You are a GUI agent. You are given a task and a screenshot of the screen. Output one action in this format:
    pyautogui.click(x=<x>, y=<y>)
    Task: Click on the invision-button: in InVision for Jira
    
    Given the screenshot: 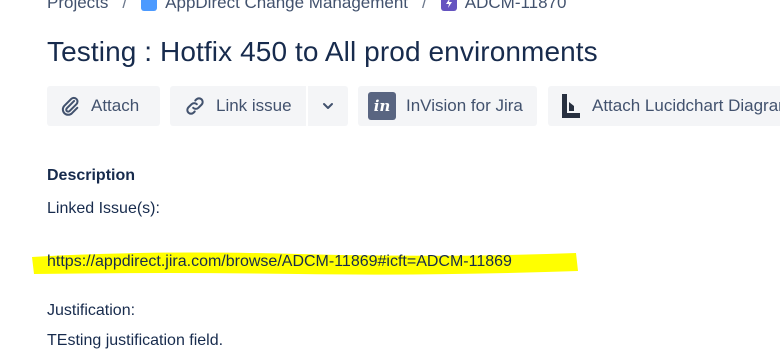 What is the action you would take?
    pyautogui.click(x=447, y=106)
    